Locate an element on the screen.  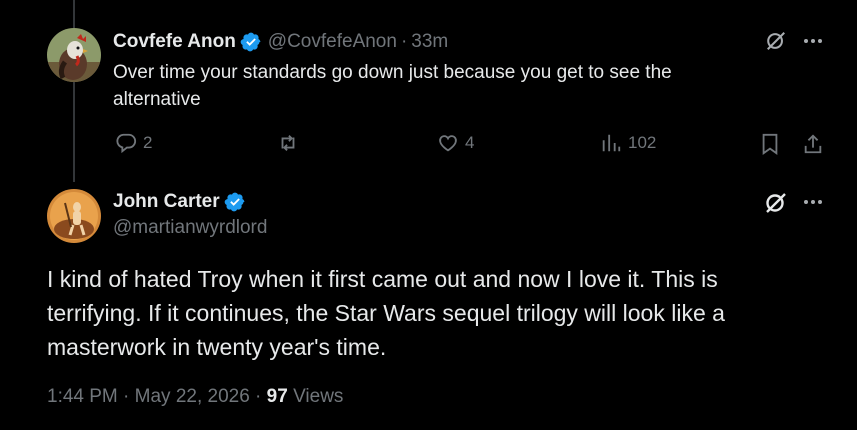
handle: @CovfefeAnon is located at coordinates (332, 42).